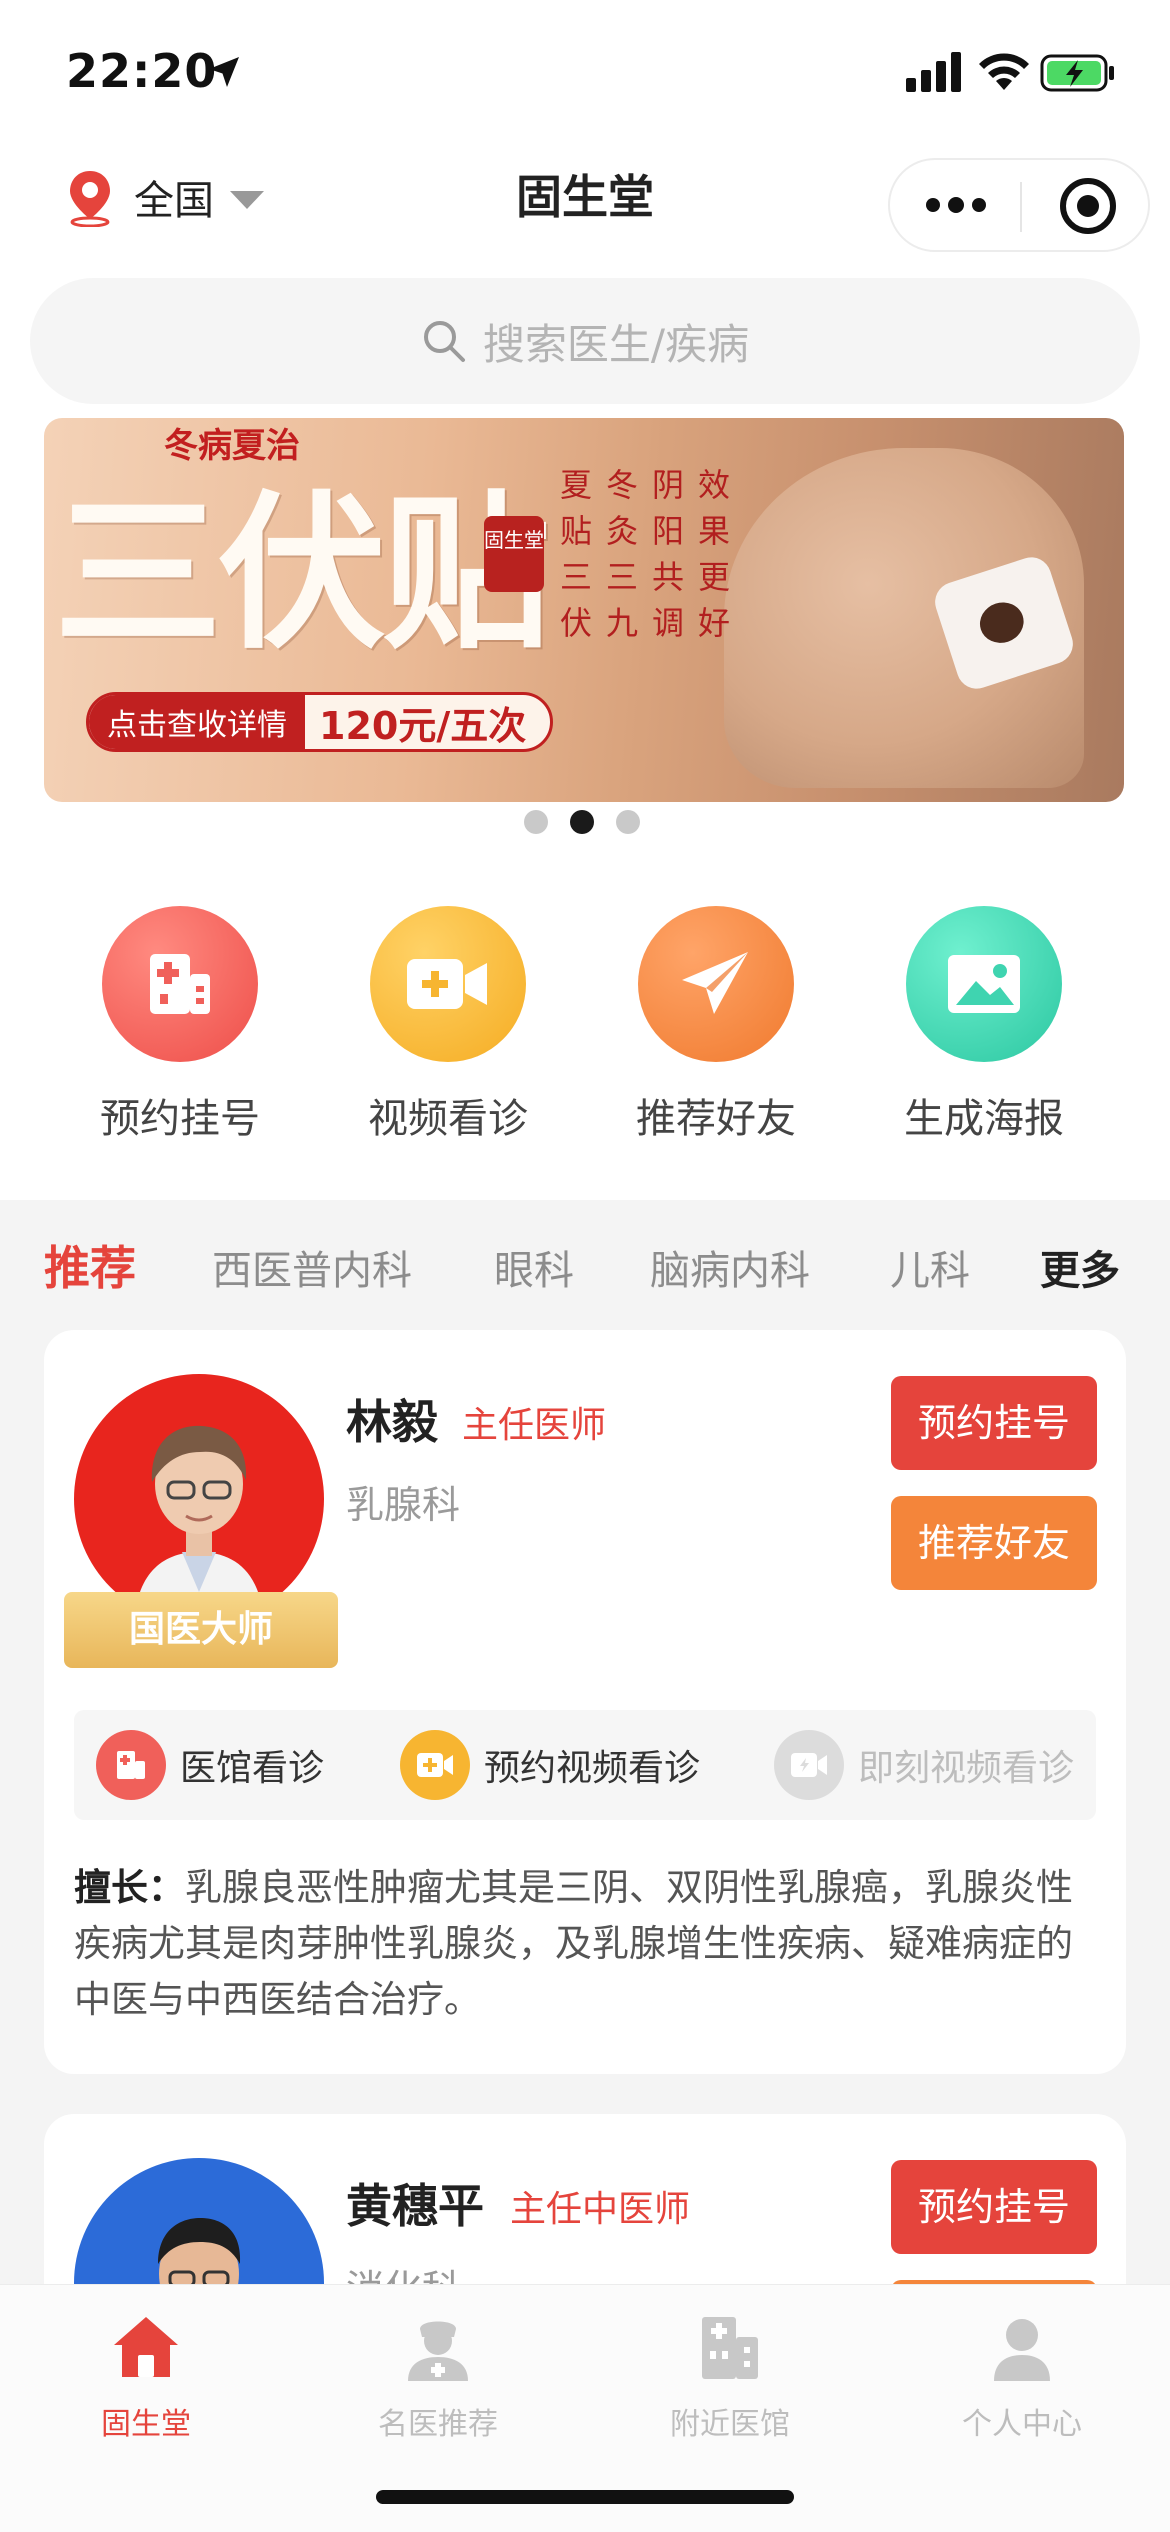 The height and width of the screenshot is (2532, 1170). I want to click on quick-action-label: 预约挂号, so click(180, 1119).